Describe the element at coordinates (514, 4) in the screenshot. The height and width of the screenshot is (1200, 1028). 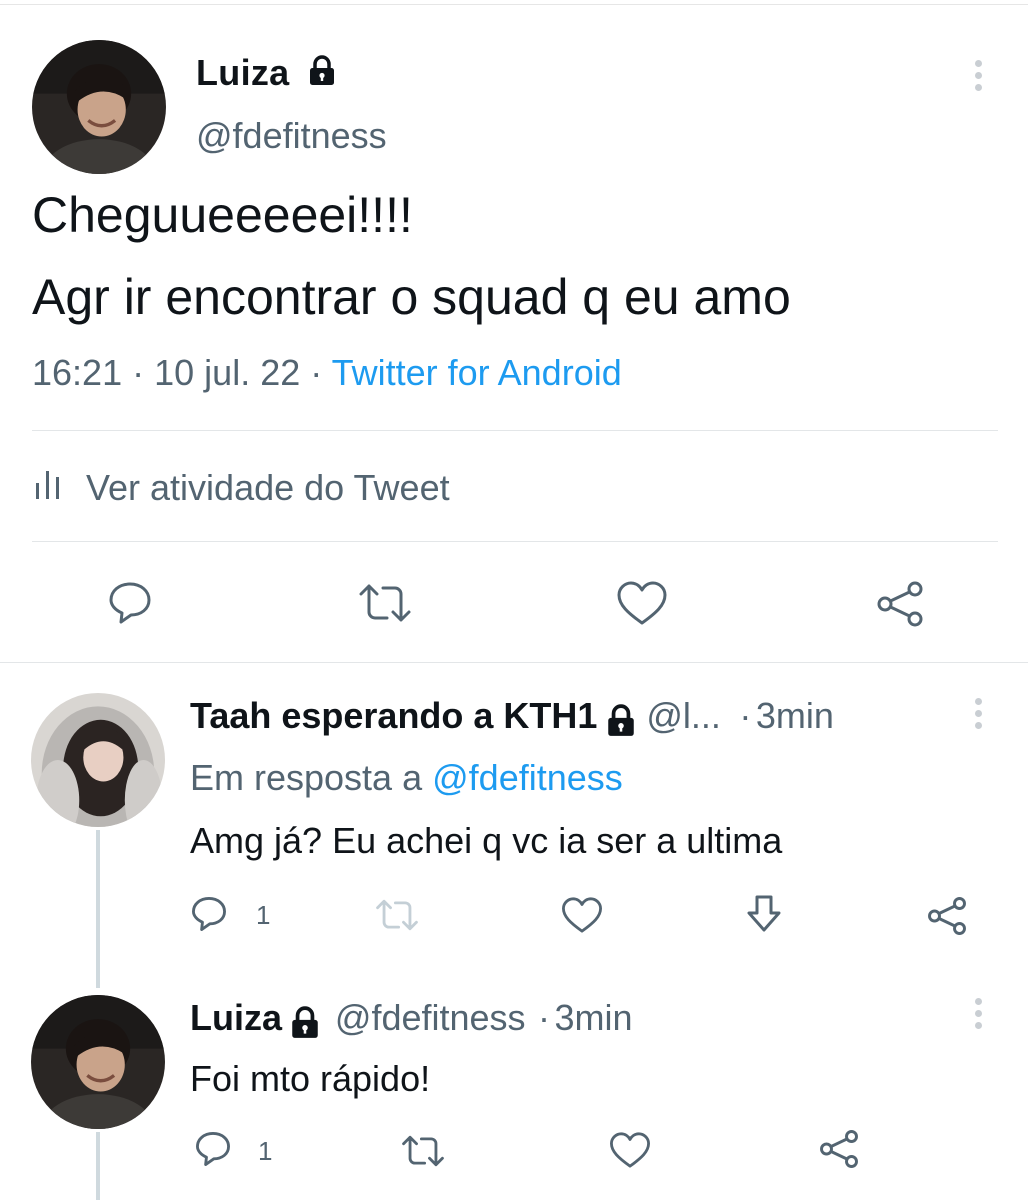
I see `top-divider` at that location.